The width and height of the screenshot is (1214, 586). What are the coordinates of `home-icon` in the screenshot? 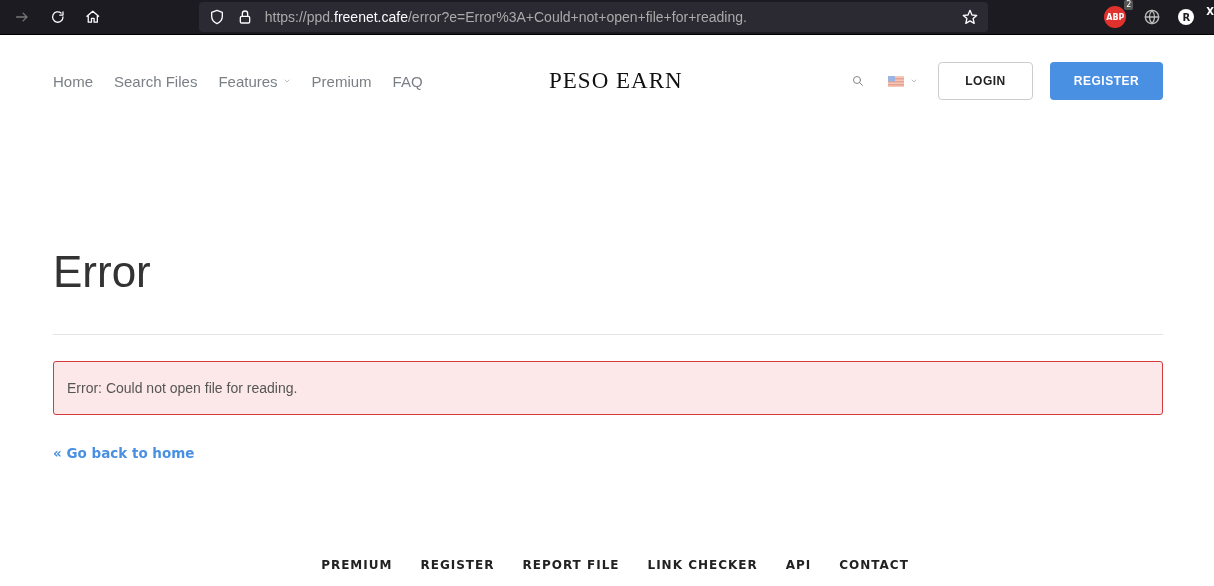 It's located at (93, 17).